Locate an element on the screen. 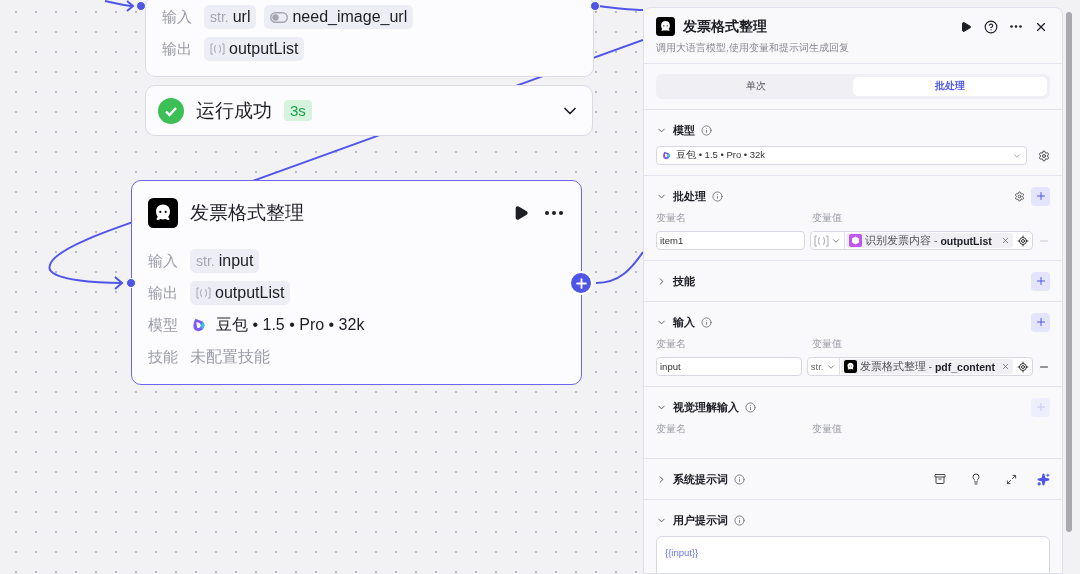 This screenshot has width=1080, height=574. run-status-card: 运行成功 3s is located at coordinates (369, 110).